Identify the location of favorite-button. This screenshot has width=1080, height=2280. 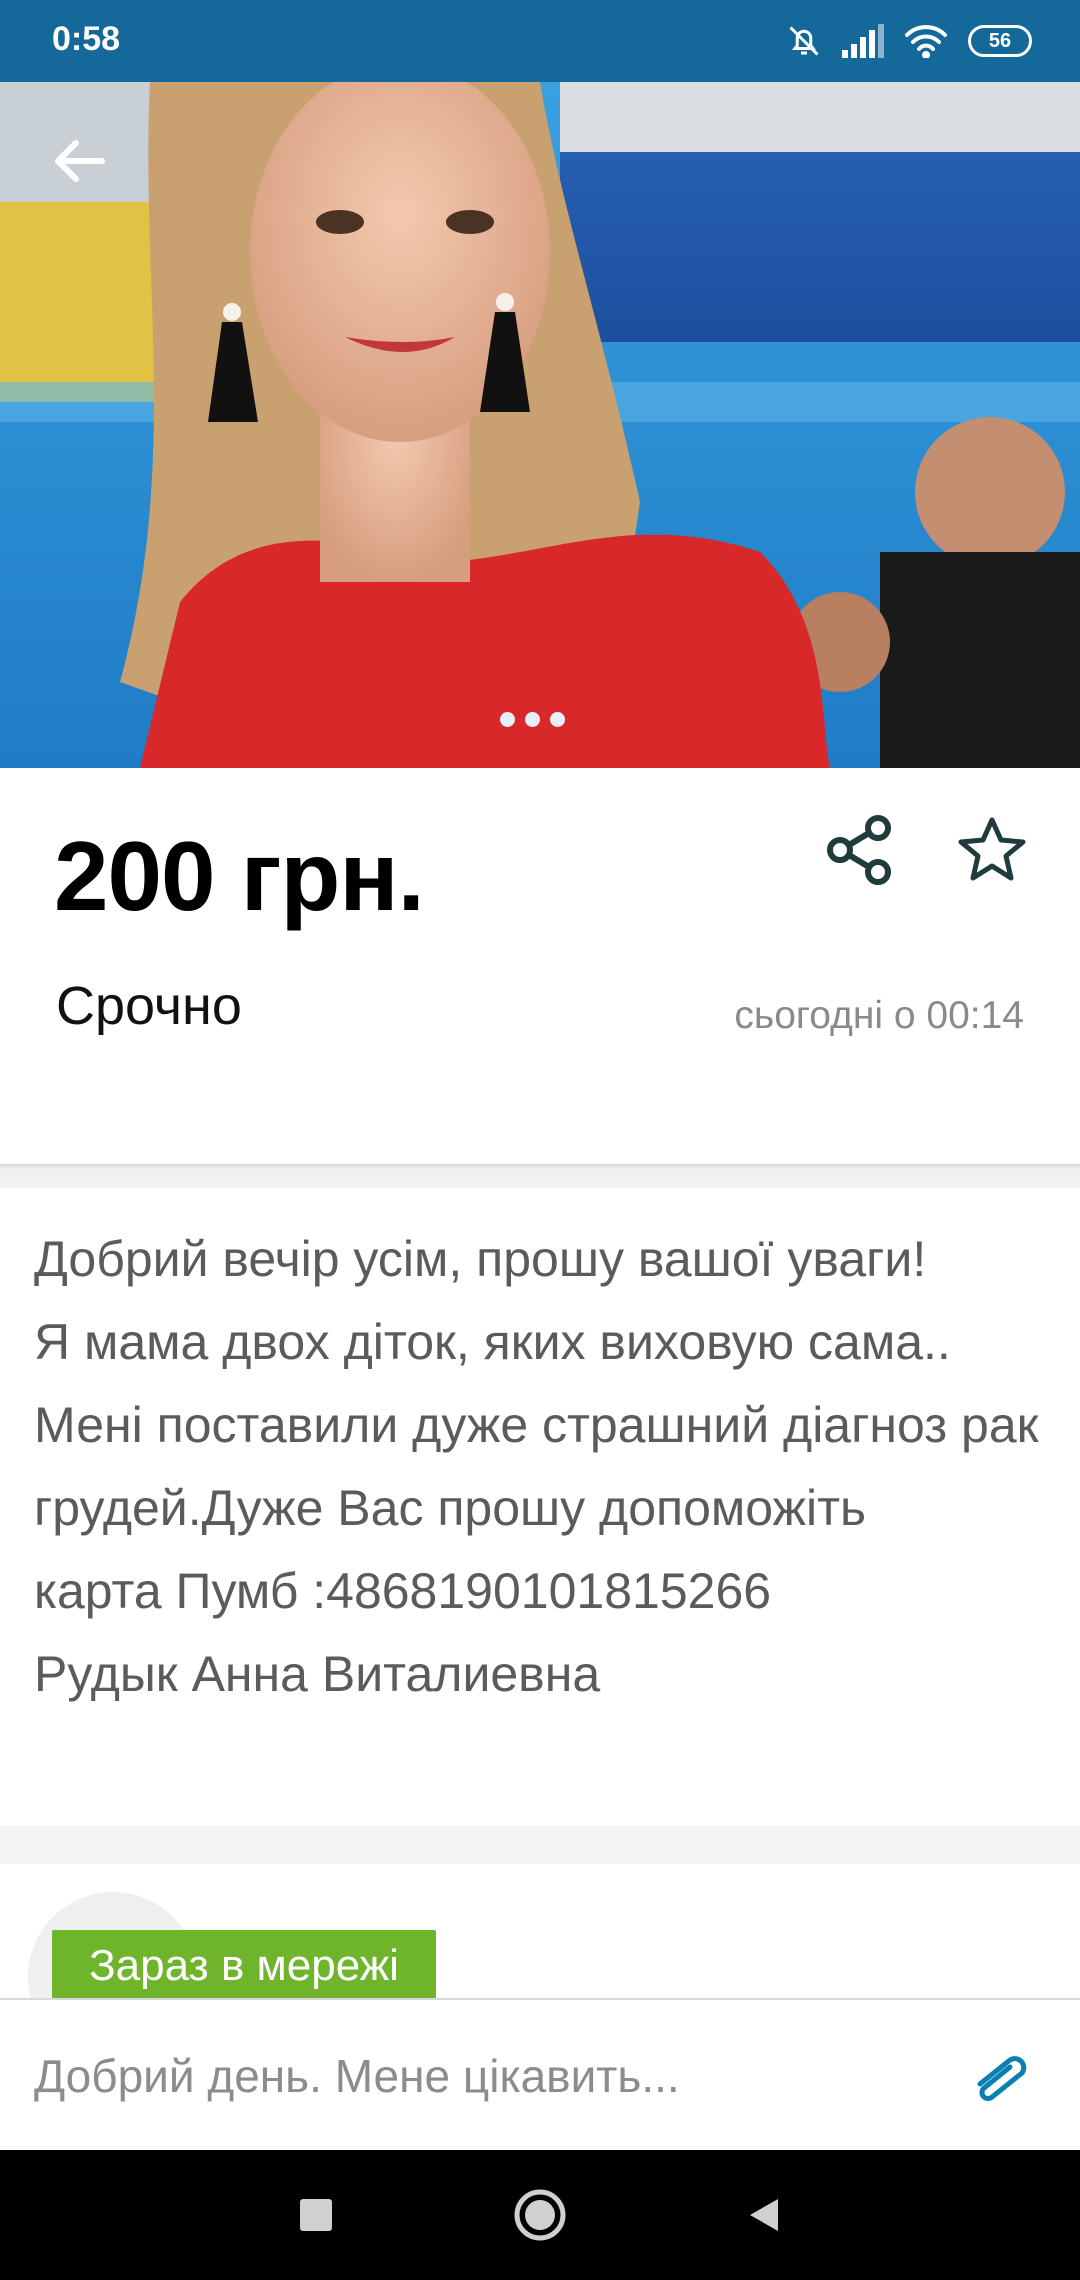
(992, 850).